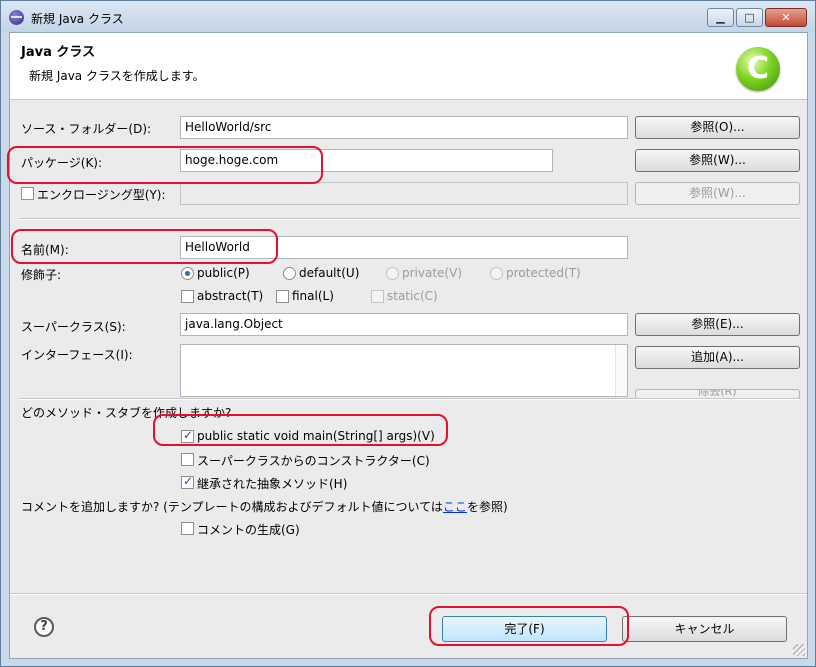  What do you see at coordinates (404, 193) in the screenshot?
I see `enclosing-type-input` at bounding box center [404, 193].